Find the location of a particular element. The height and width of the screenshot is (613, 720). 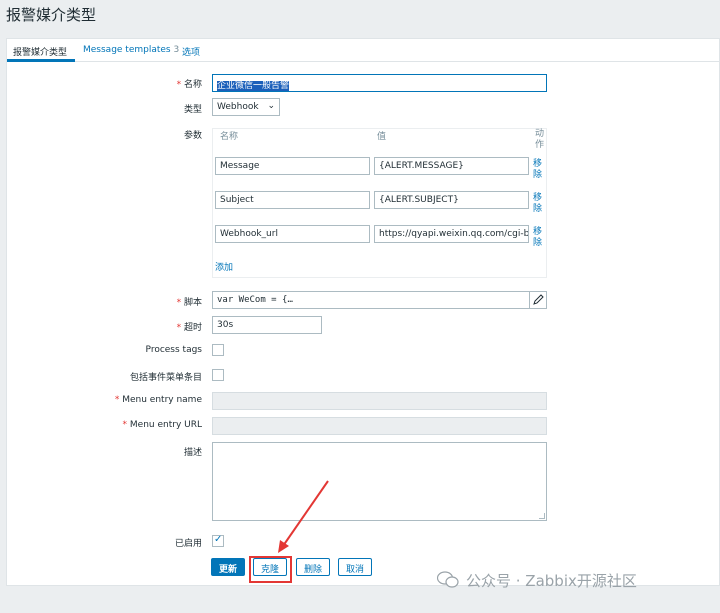

watermark-text: 公众号 · Zabbix开源社区 is located at coordinates (551, 581).